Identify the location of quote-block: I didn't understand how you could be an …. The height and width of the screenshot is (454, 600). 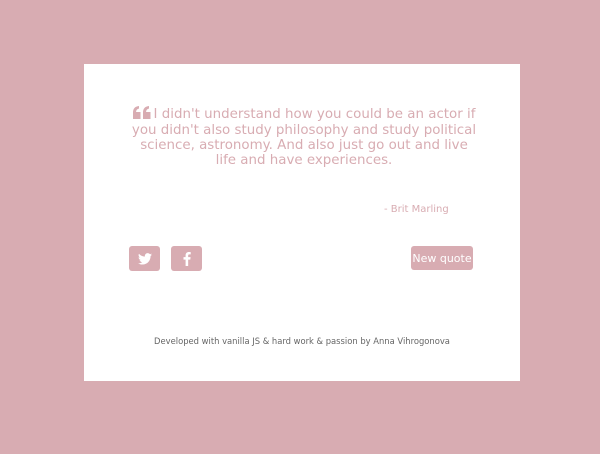
(304, 137).